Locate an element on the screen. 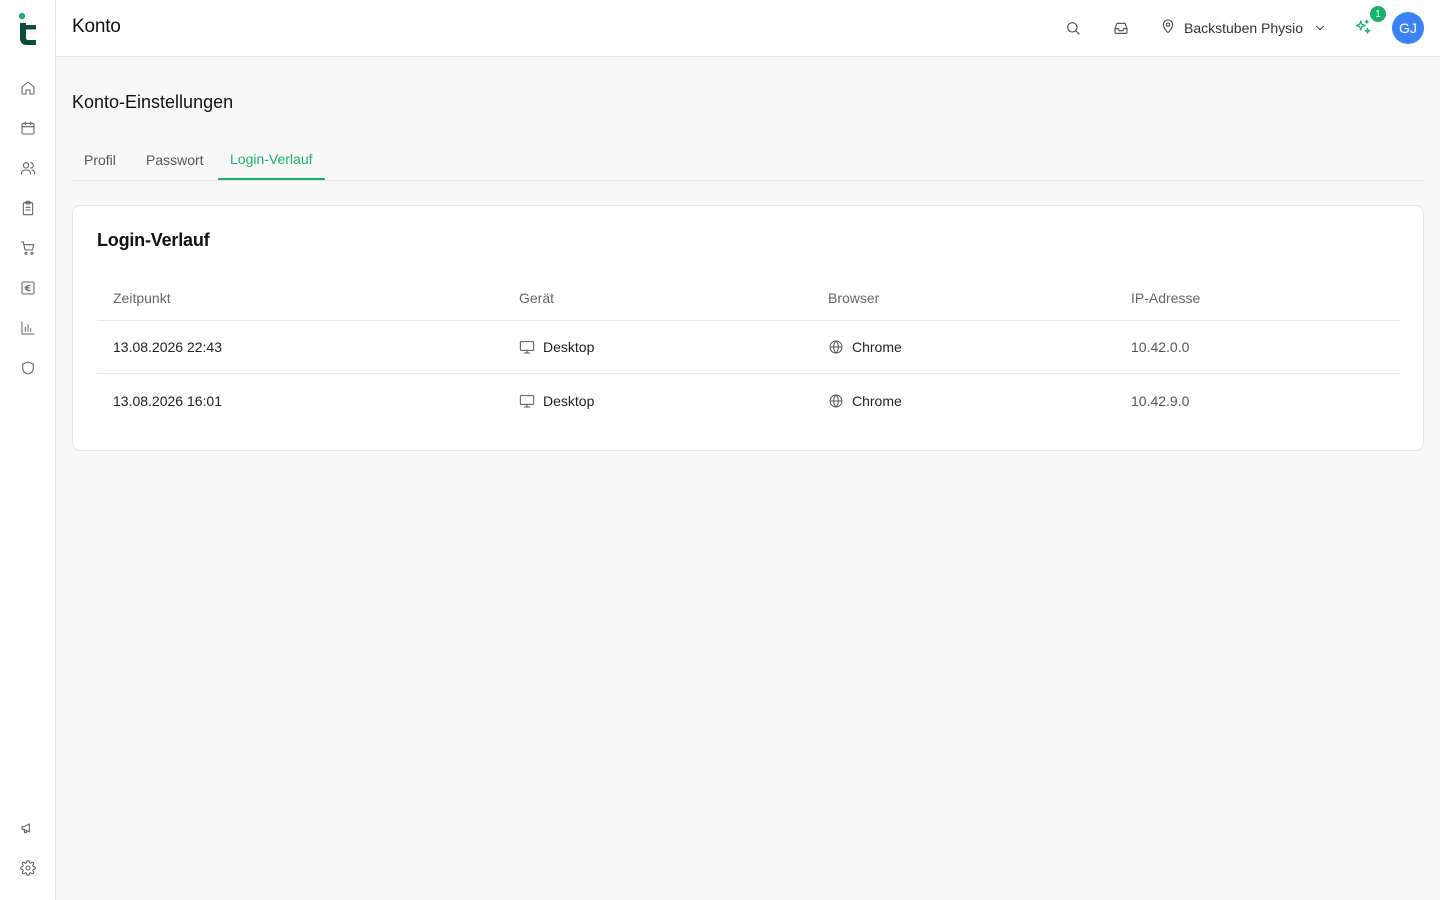 The height and width of the screenshot is (900, 1440). users-icon is located at coordinates (28, 168).